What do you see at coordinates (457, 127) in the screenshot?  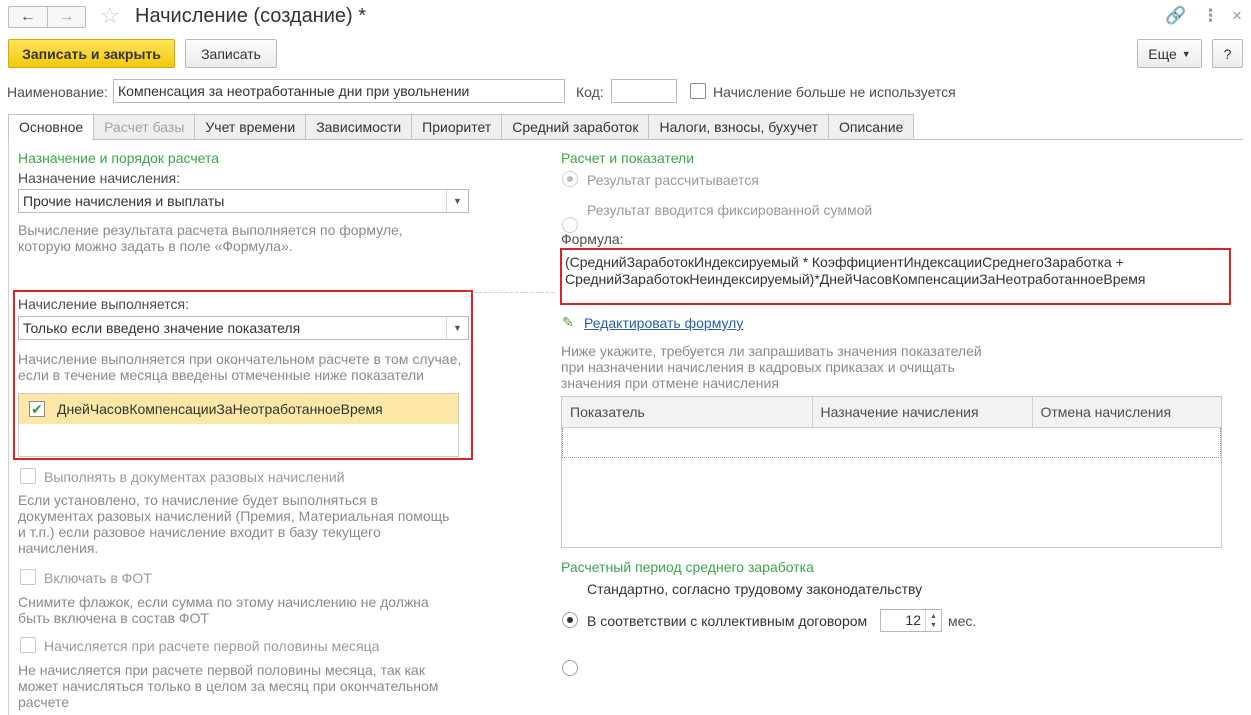 I see `tab-priority: Приоритет` at bounding box center [457, 127].